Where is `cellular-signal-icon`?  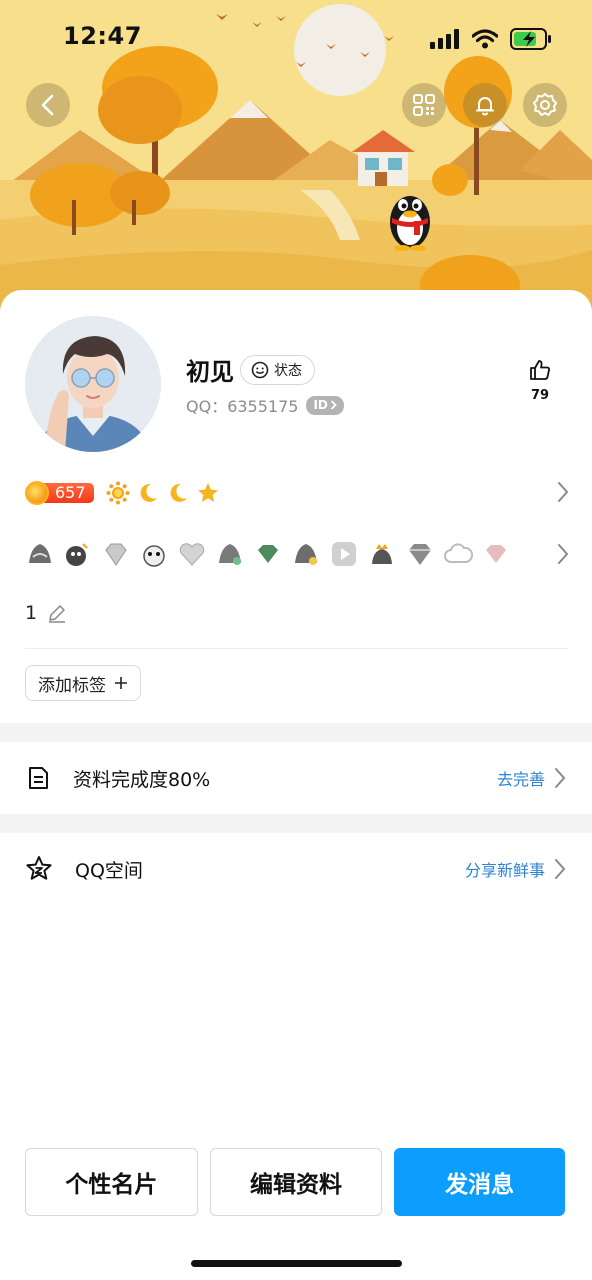 cellular-signal-icon is located at coordinates (444, 39).